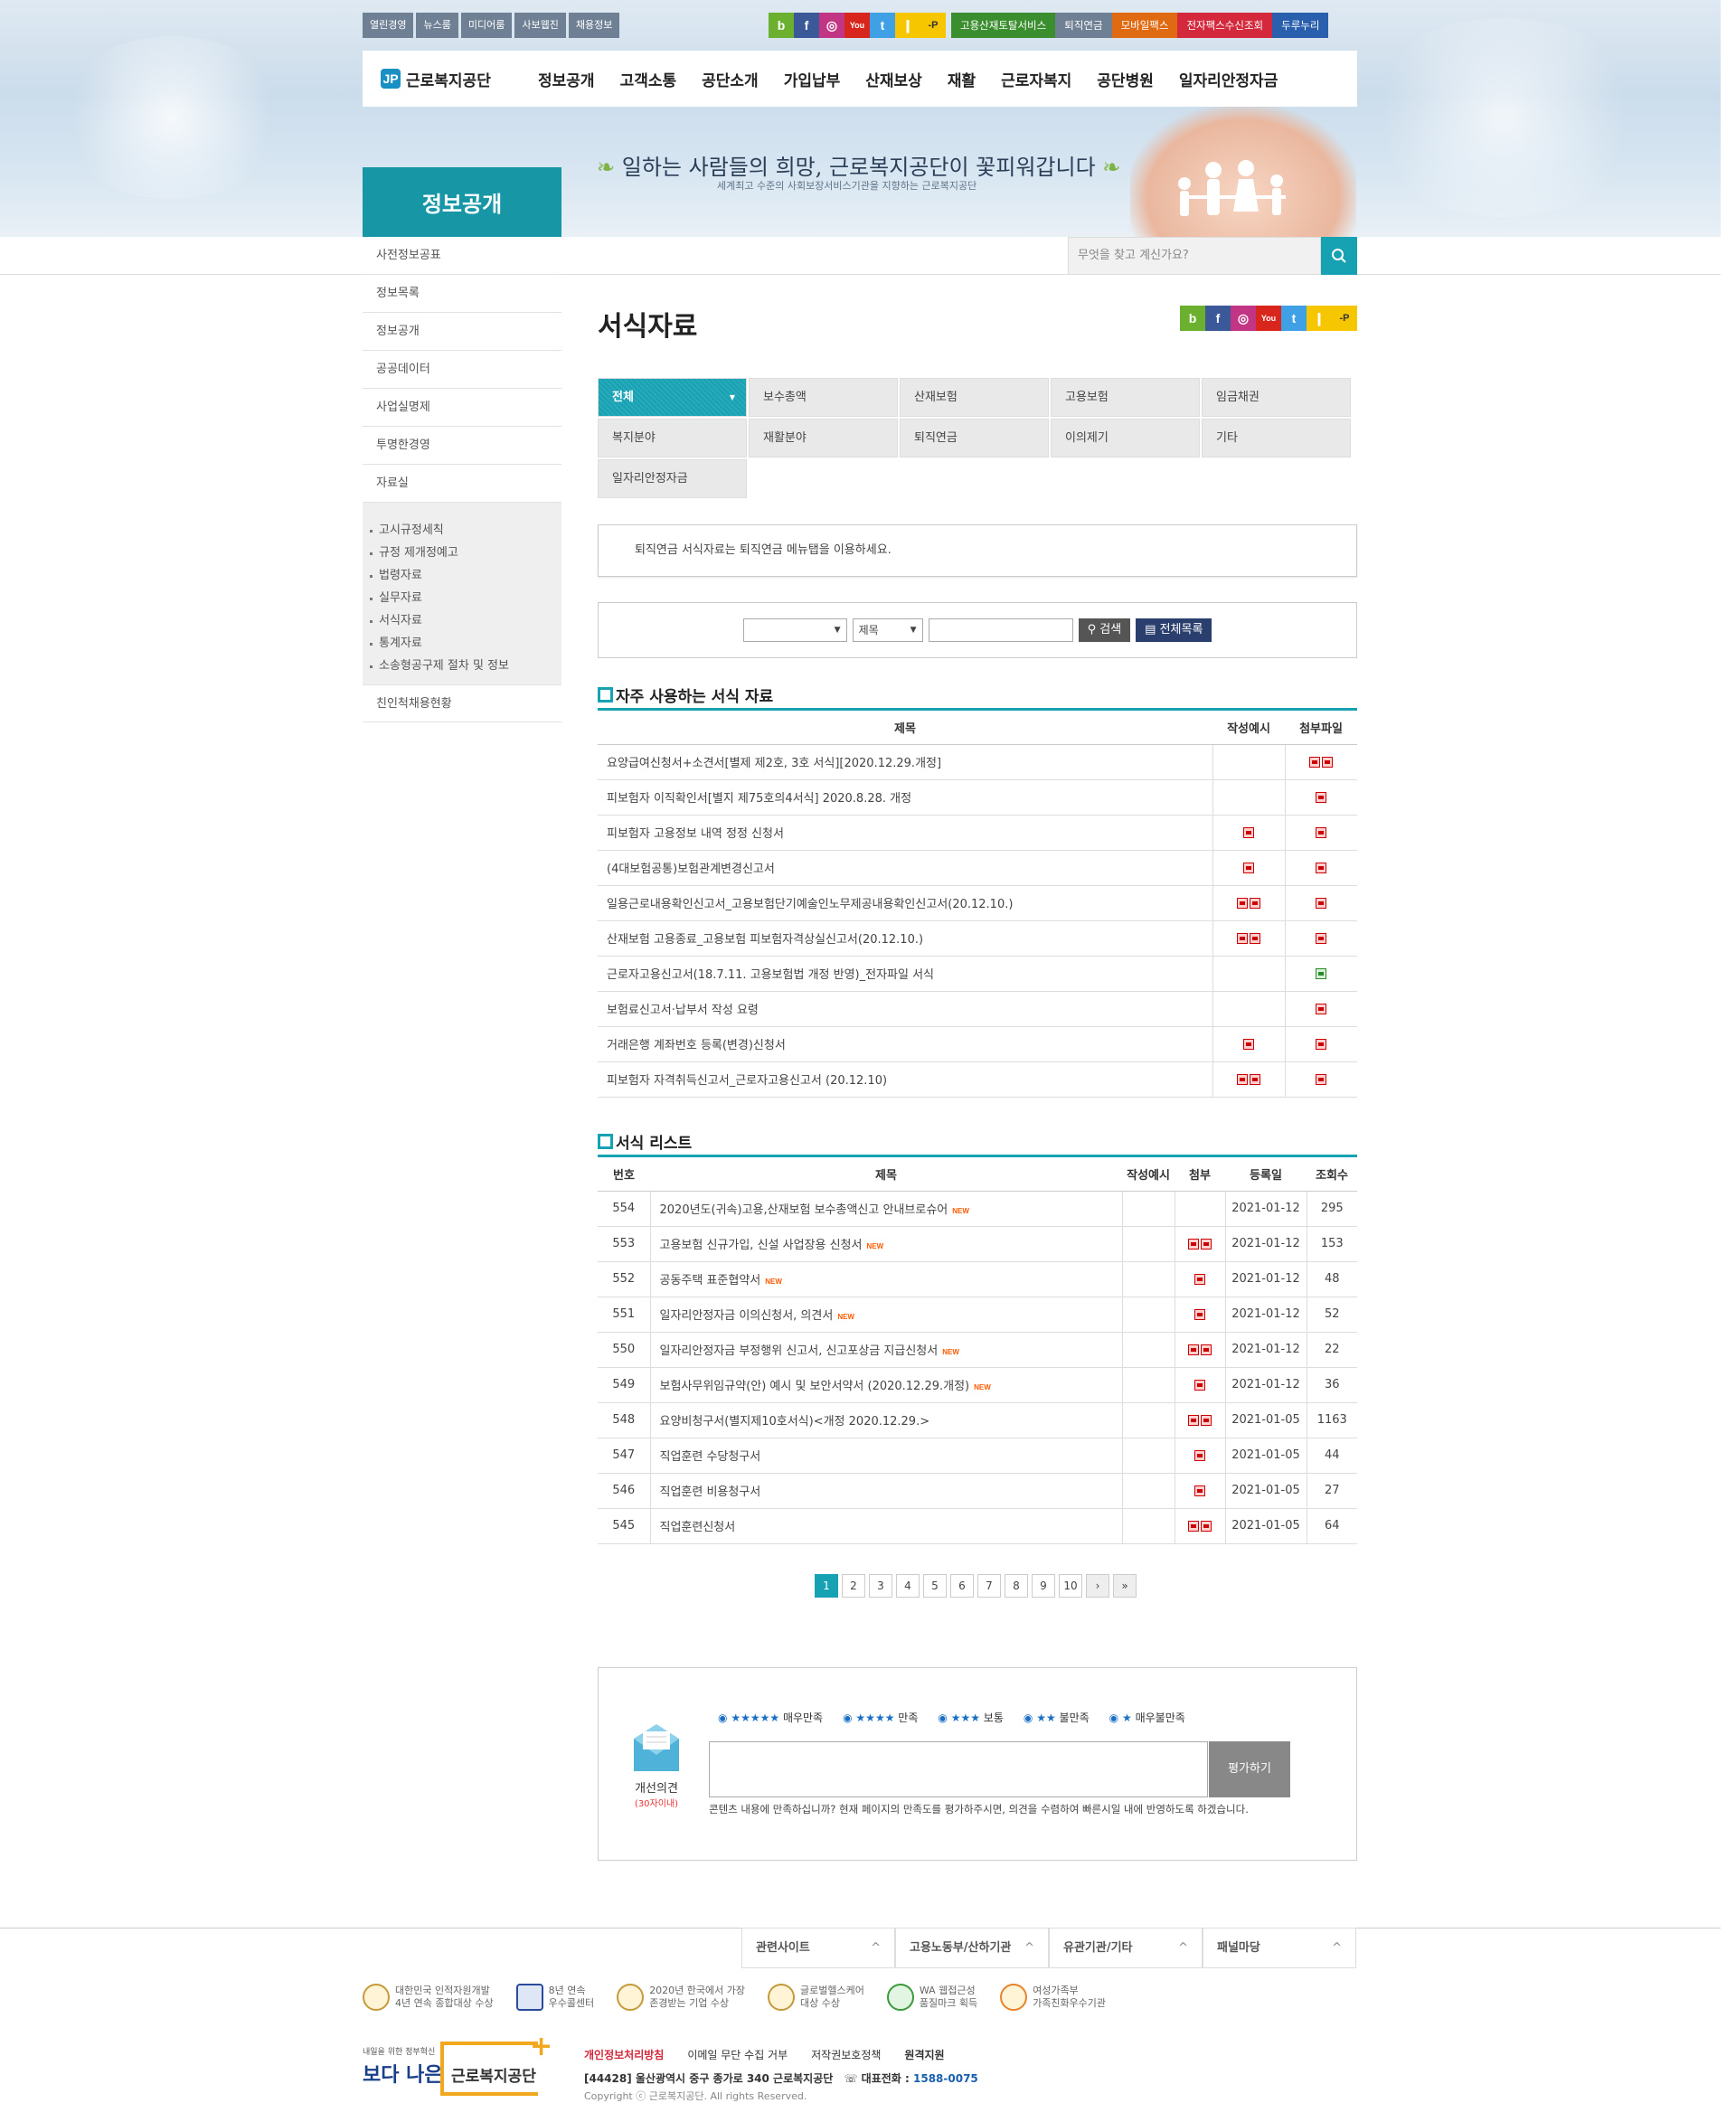 The width and height of the screenshot is (1736, 2103). Describe the element at coordinates (1145, 25) in the screenshot. I see `service-link-mobilefax: 모바일팩스` at that location.